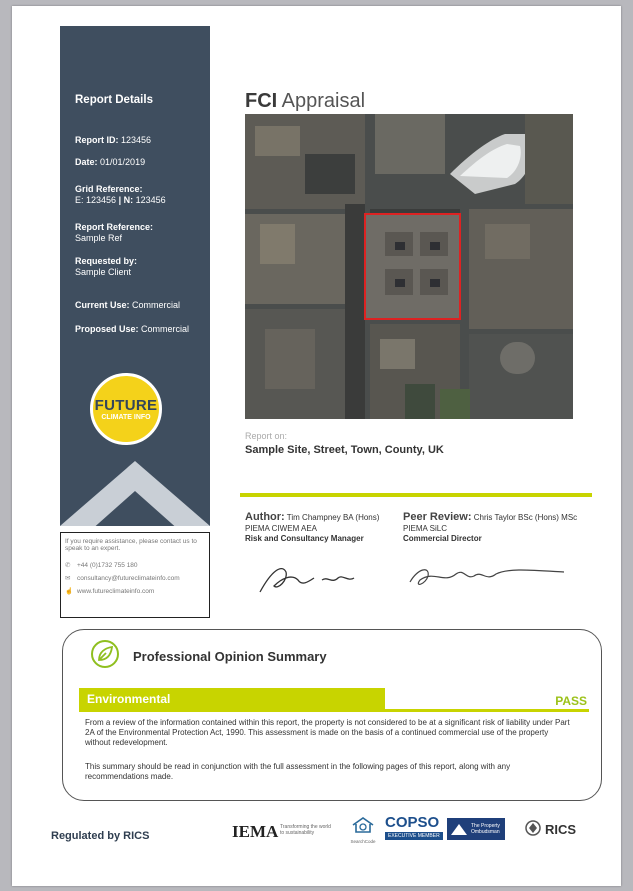 The width and height of the screenshot is (633, 891). What do you see at coordinates (344, 450) in the screenshot?
I see `site-address: Sample Site, Street, Town, County, UK` at bounding box center [344, 450].